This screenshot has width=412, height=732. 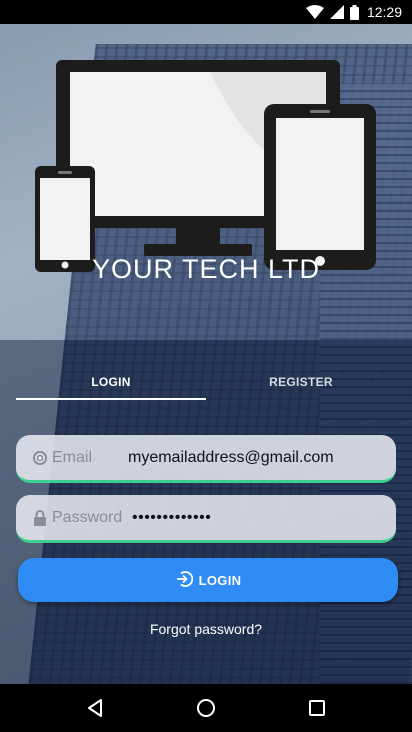 I want to click on status-time: 12:29, so click(x=384, y=12).